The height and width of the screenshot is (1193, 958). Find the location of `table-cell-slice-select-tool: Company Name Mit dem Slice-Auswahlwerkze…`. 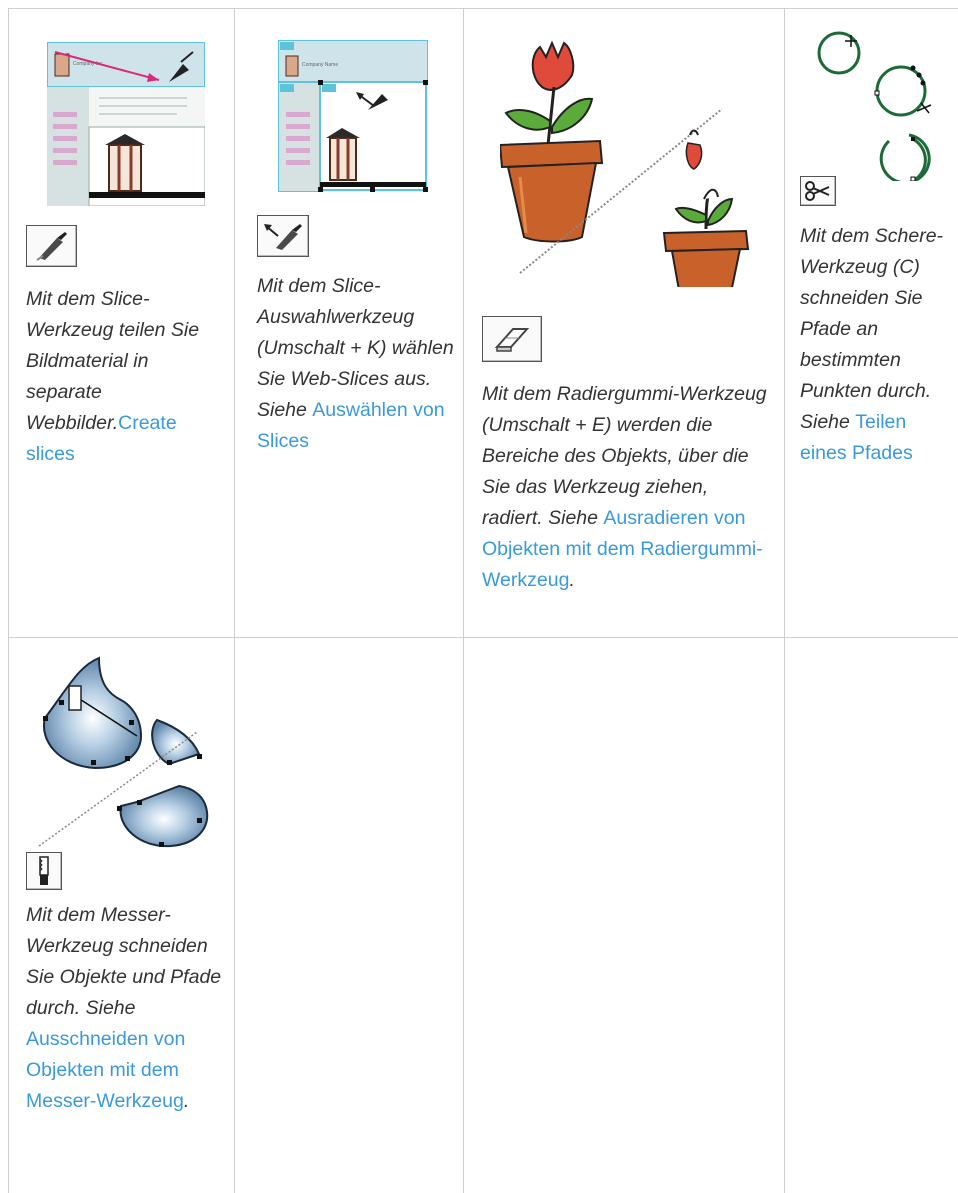

table-cell-slice-select-tool: Company Name Mit dem Slice-Auswahlwerkze… is located at coordinates (349, 323).